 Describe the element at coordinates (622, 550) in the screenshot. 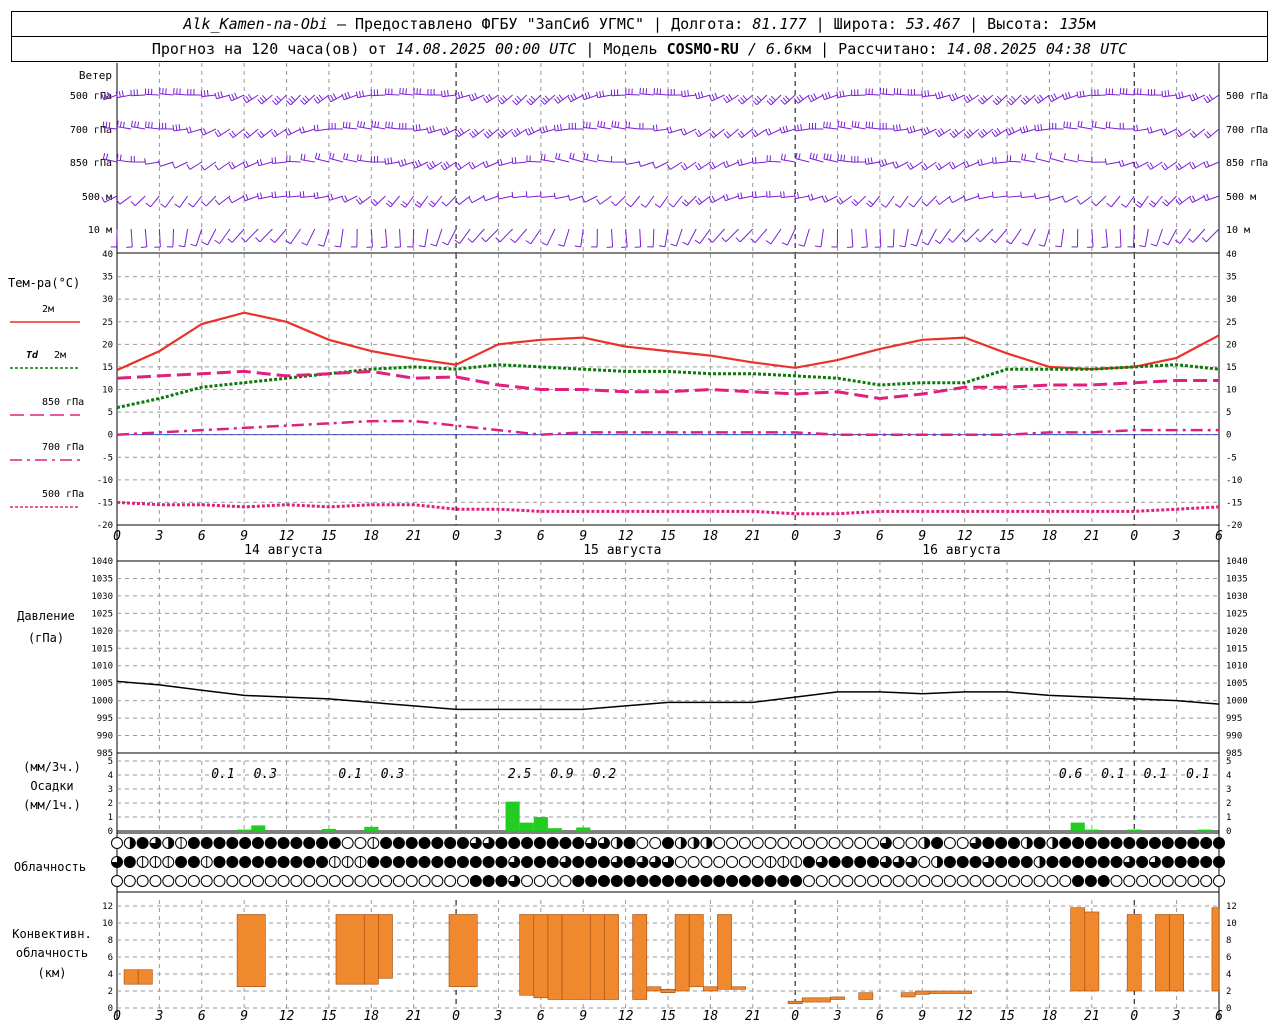

I see `day-label: 15 августа` at that location.